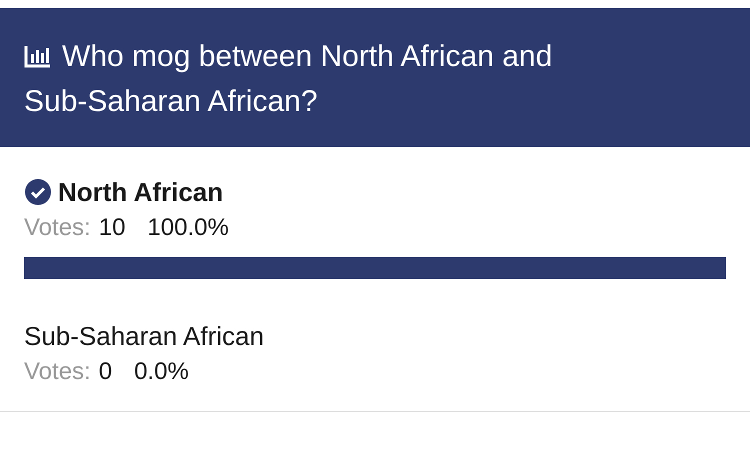 Image resolution: width=750 pixels, height=455 pixels. What do you see at coordinates (38, 56) in the screenshot?
I see `bar-chart-icon` at bounding box center [38, 56].